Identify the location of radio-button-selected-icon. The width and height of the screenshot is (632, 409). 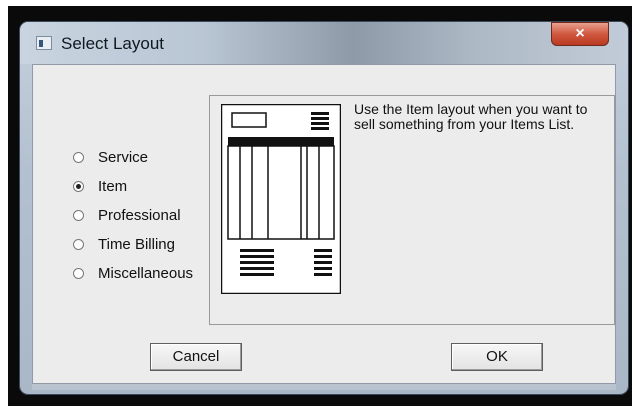
(78, 186).